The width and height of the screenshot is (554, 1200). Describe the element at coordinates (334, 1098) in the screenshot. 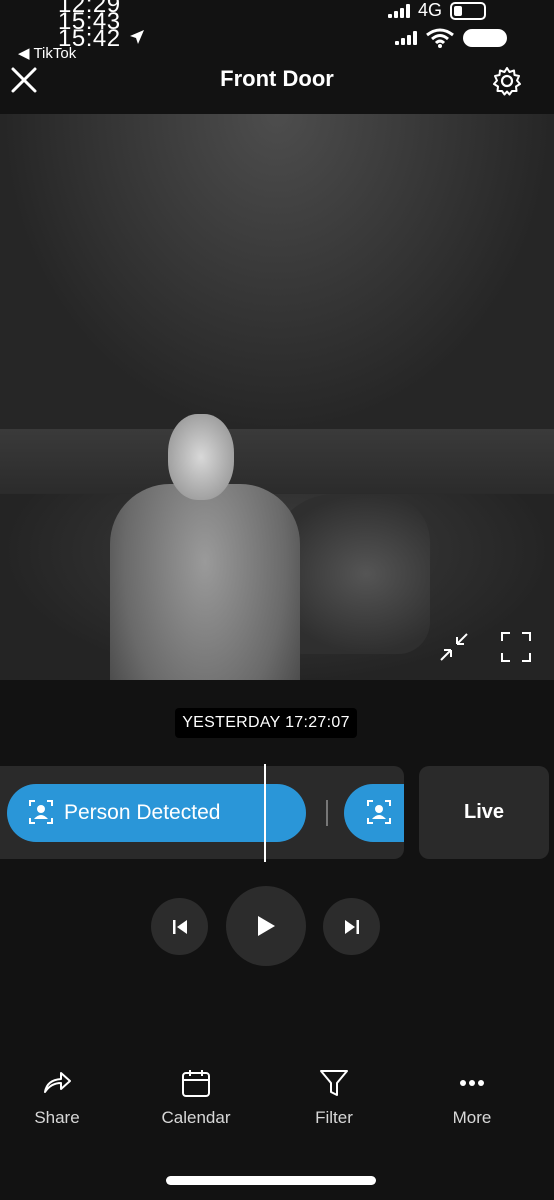

I see `filter-button: Filter` at that location.